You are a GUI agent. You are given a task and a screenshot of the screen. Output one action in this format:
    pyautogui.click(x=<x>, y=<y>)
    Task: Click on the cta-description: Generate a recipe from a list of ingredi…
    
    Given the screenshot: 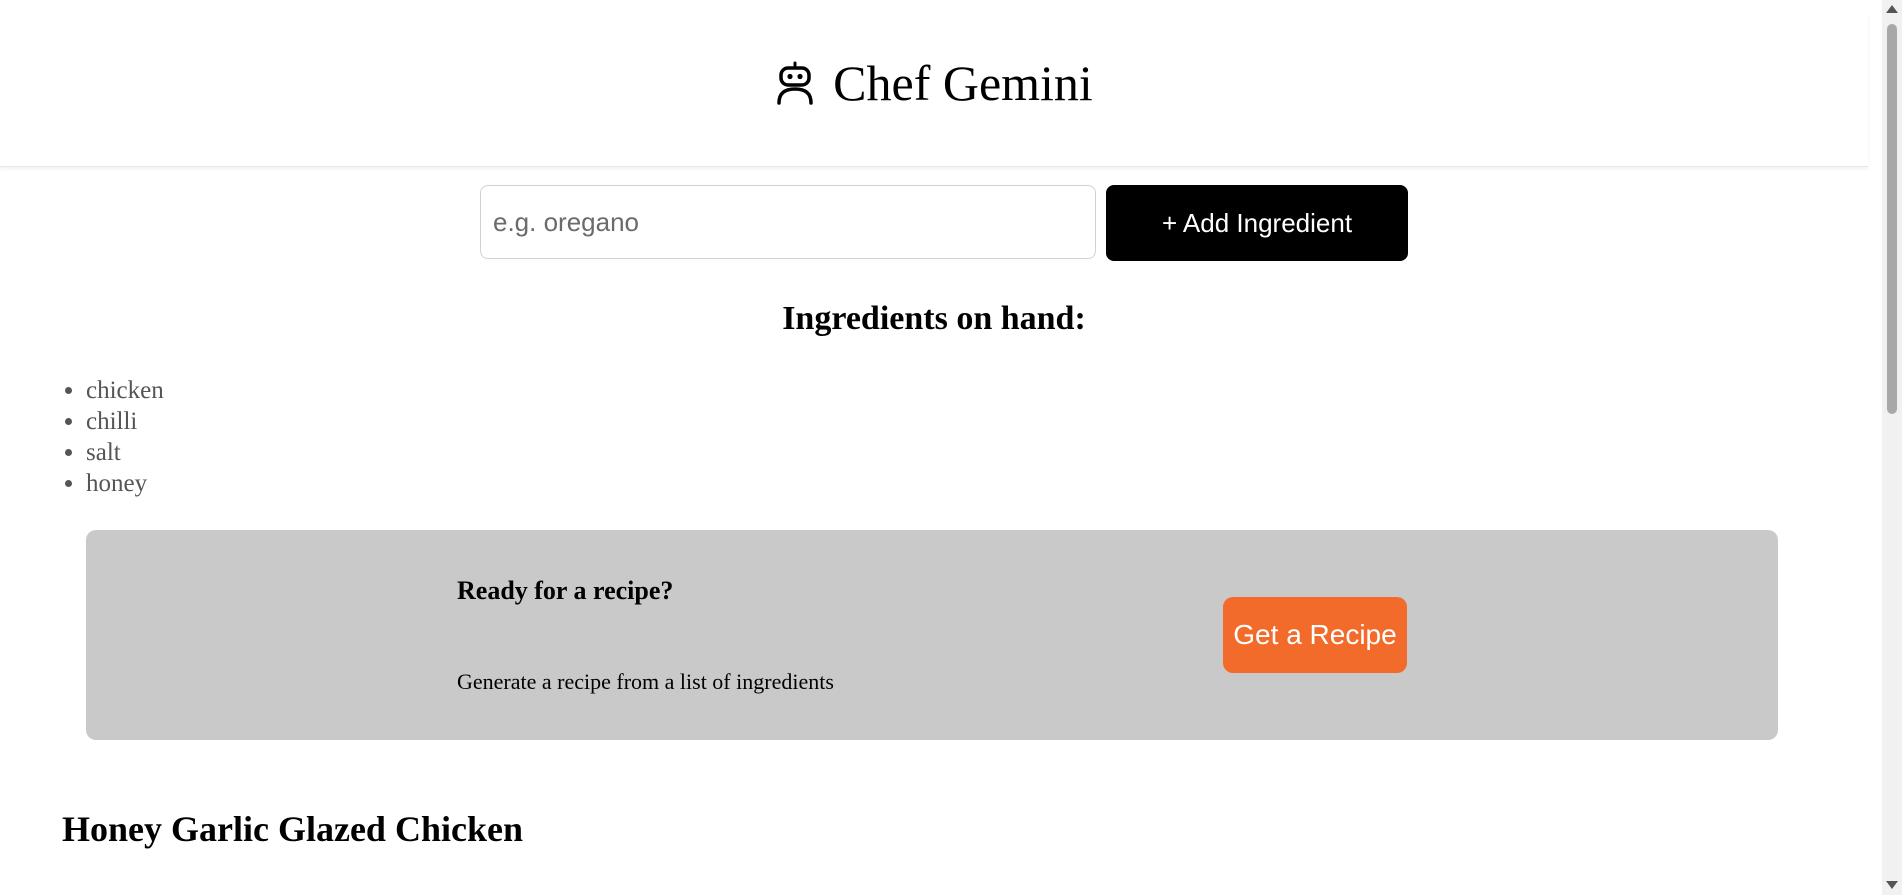 What is the action you would take?
    pyautogui.click(x=645, y=681)
    